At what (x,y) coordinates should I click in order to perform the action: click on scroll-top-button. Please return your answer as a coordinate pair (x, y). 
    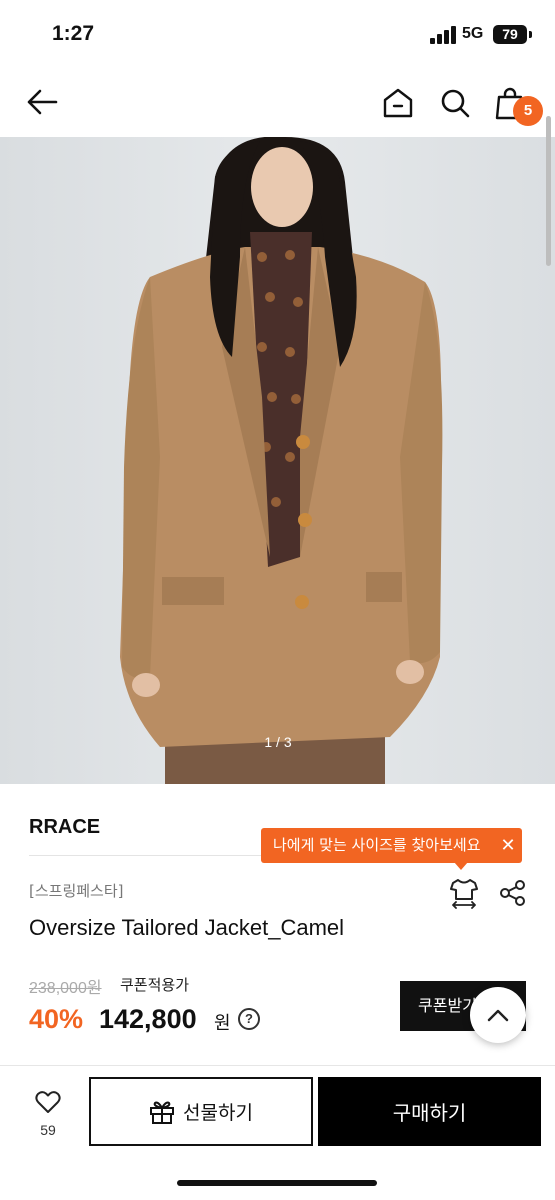
    Looking at the image, I should click on (498, 1015).